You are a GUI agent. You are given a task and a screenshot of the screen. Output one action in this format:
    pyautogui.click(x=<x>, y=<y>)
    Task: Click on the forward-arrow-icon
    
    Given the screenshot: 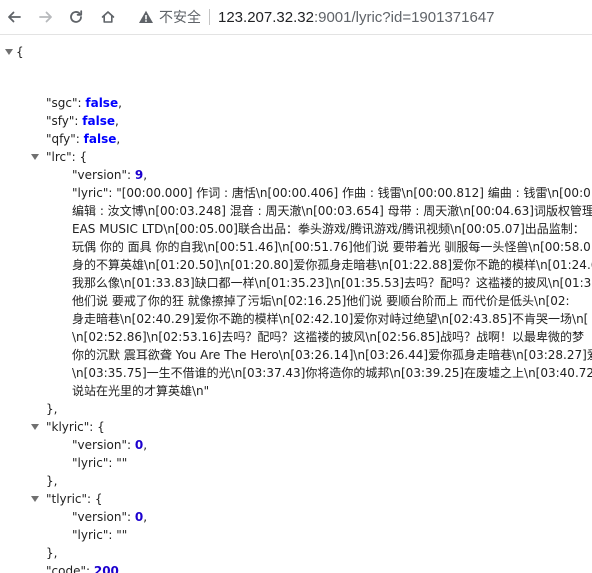 What is the action you would take?
    pyautogui.click(x=46, y=17)
    